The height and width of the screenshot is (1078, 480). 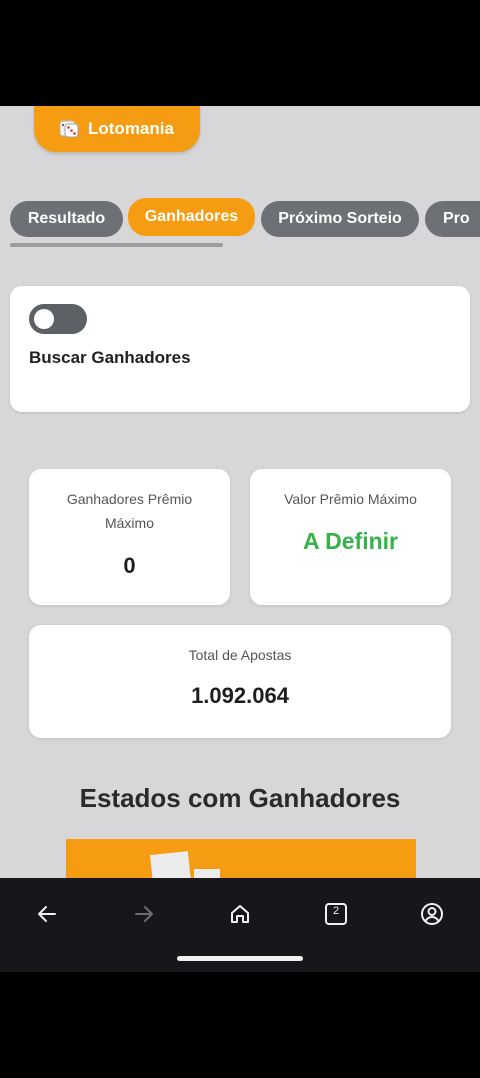 I want to click on prize-value: A Definir, so click(x=350, y=541).